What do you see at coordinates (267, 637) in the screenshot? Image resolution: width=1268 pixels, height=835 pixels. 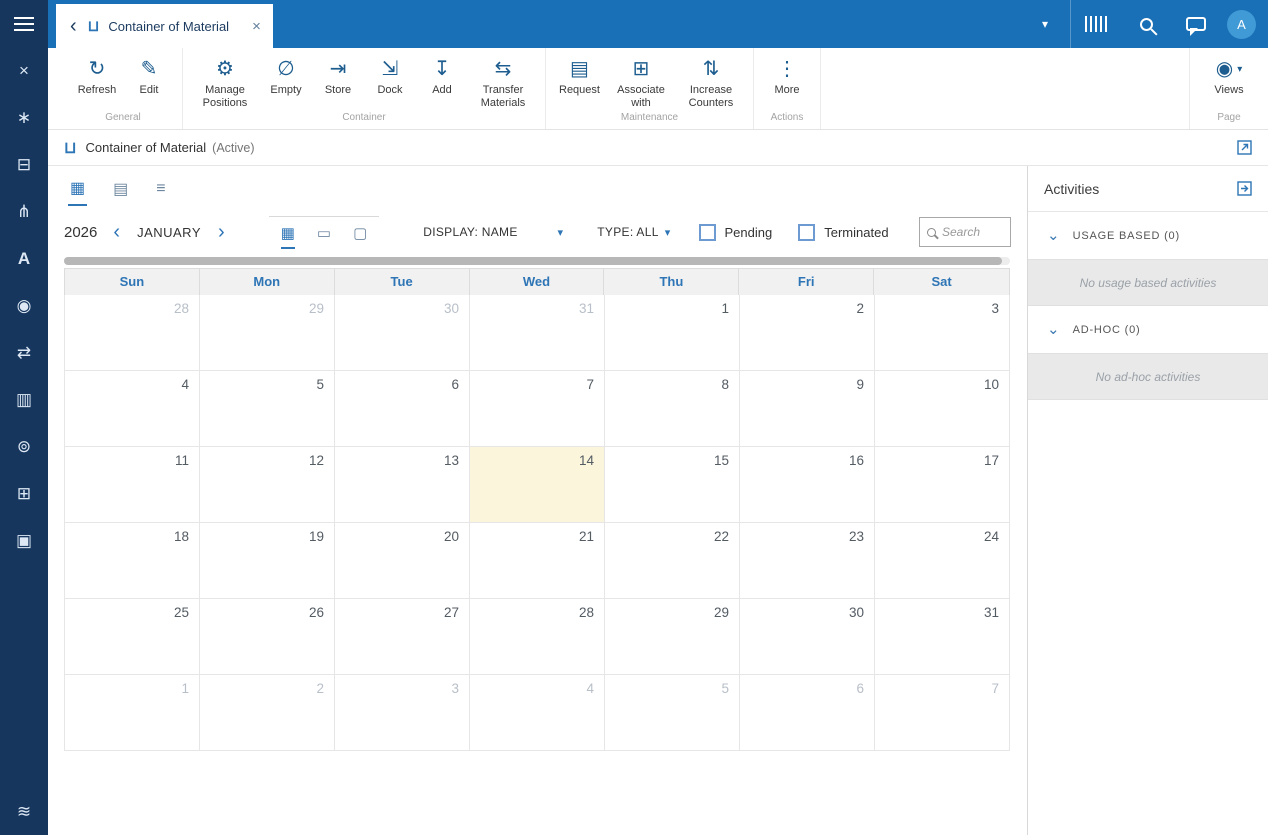 I see `calendar-day: 26` at bounding box center [267, 637].